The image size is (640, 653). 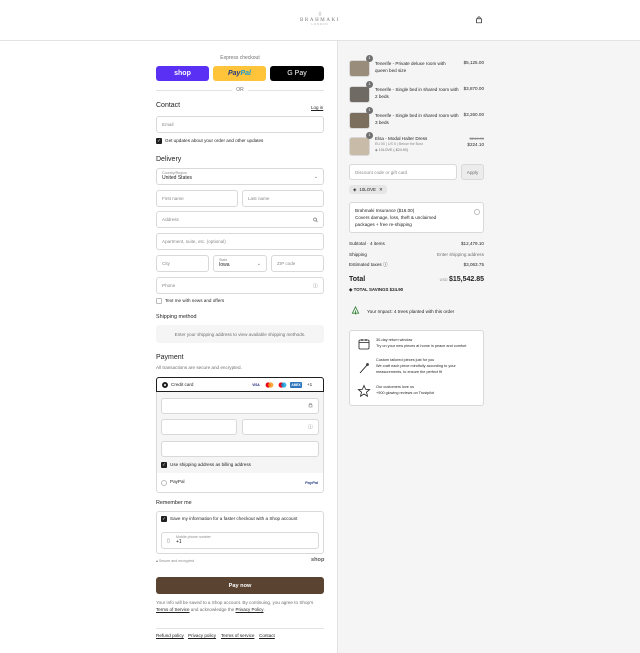 What do you see at coordinates (317, 107) in the screenshot?
I see `login-link: Log in` at bounding box center [317, 107].